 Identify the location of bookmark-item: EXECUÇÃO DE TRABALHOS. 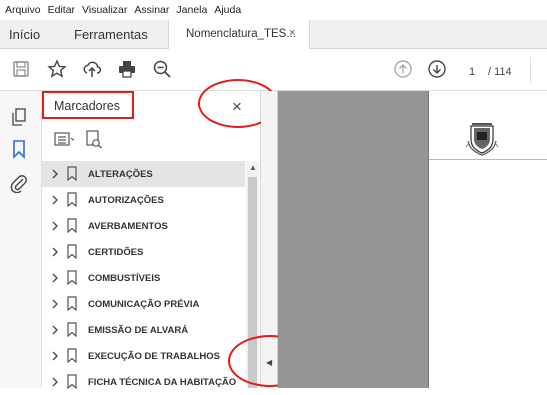
(143, 356).